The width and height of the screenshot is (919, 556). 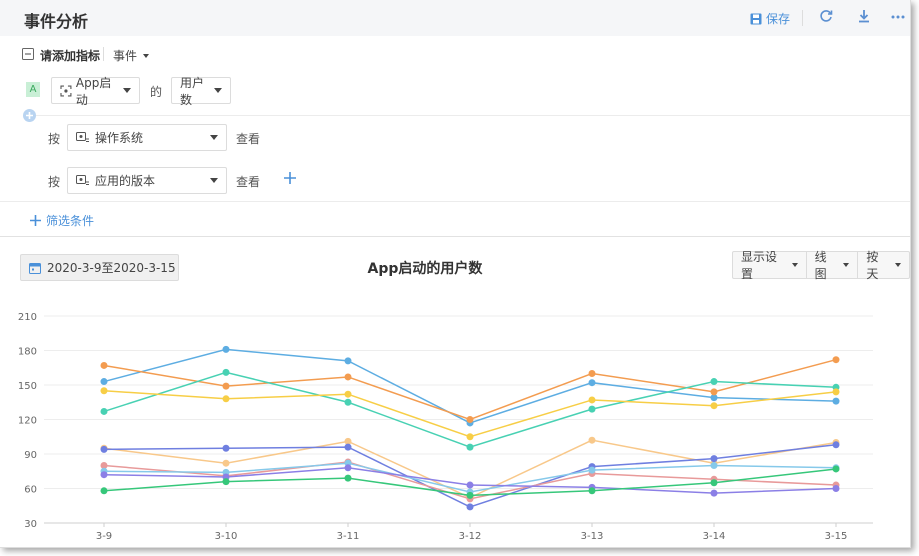 What do you see at coordinates (70, 55) in the screenshot?
I see `add-metric-label: 请添加指标` at bounding box center [70, 55].